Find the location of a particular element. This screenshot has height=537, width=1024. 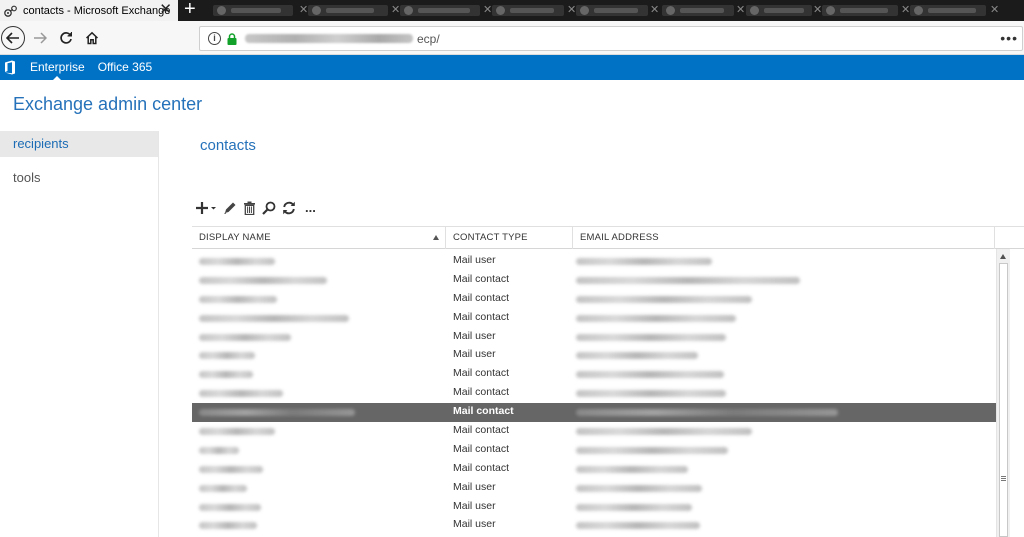

add-button is located at coordinates (206, 208).